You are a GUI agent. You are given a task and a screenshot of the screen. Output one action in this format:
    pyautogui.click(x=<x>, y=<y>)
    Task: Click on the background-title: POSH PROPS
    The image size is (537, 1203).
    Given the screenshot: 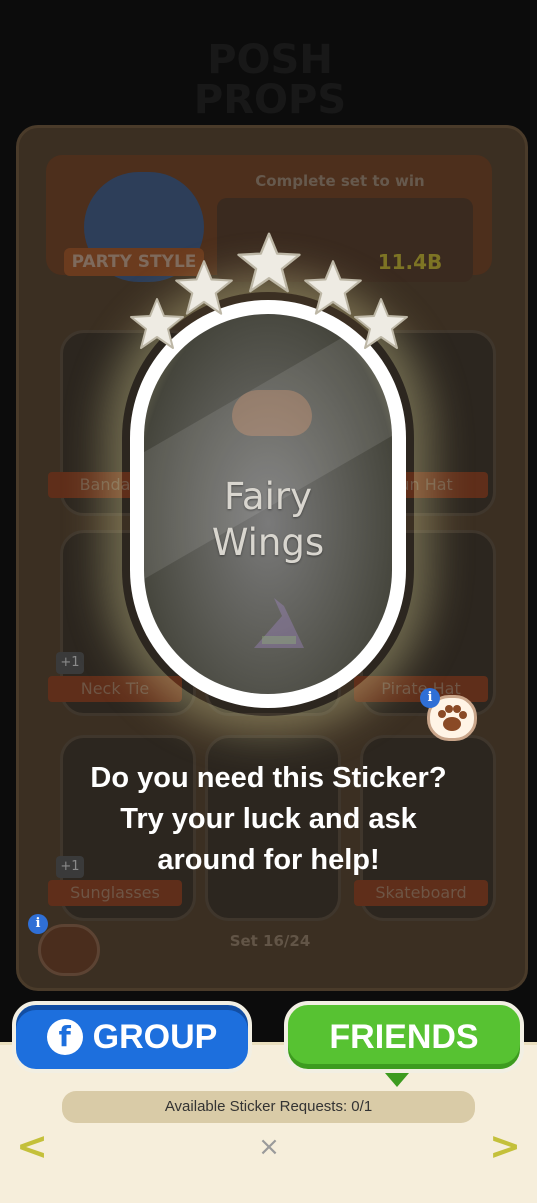 What is the action you would take?
    pyautogui.click(x=270, y=80)
    